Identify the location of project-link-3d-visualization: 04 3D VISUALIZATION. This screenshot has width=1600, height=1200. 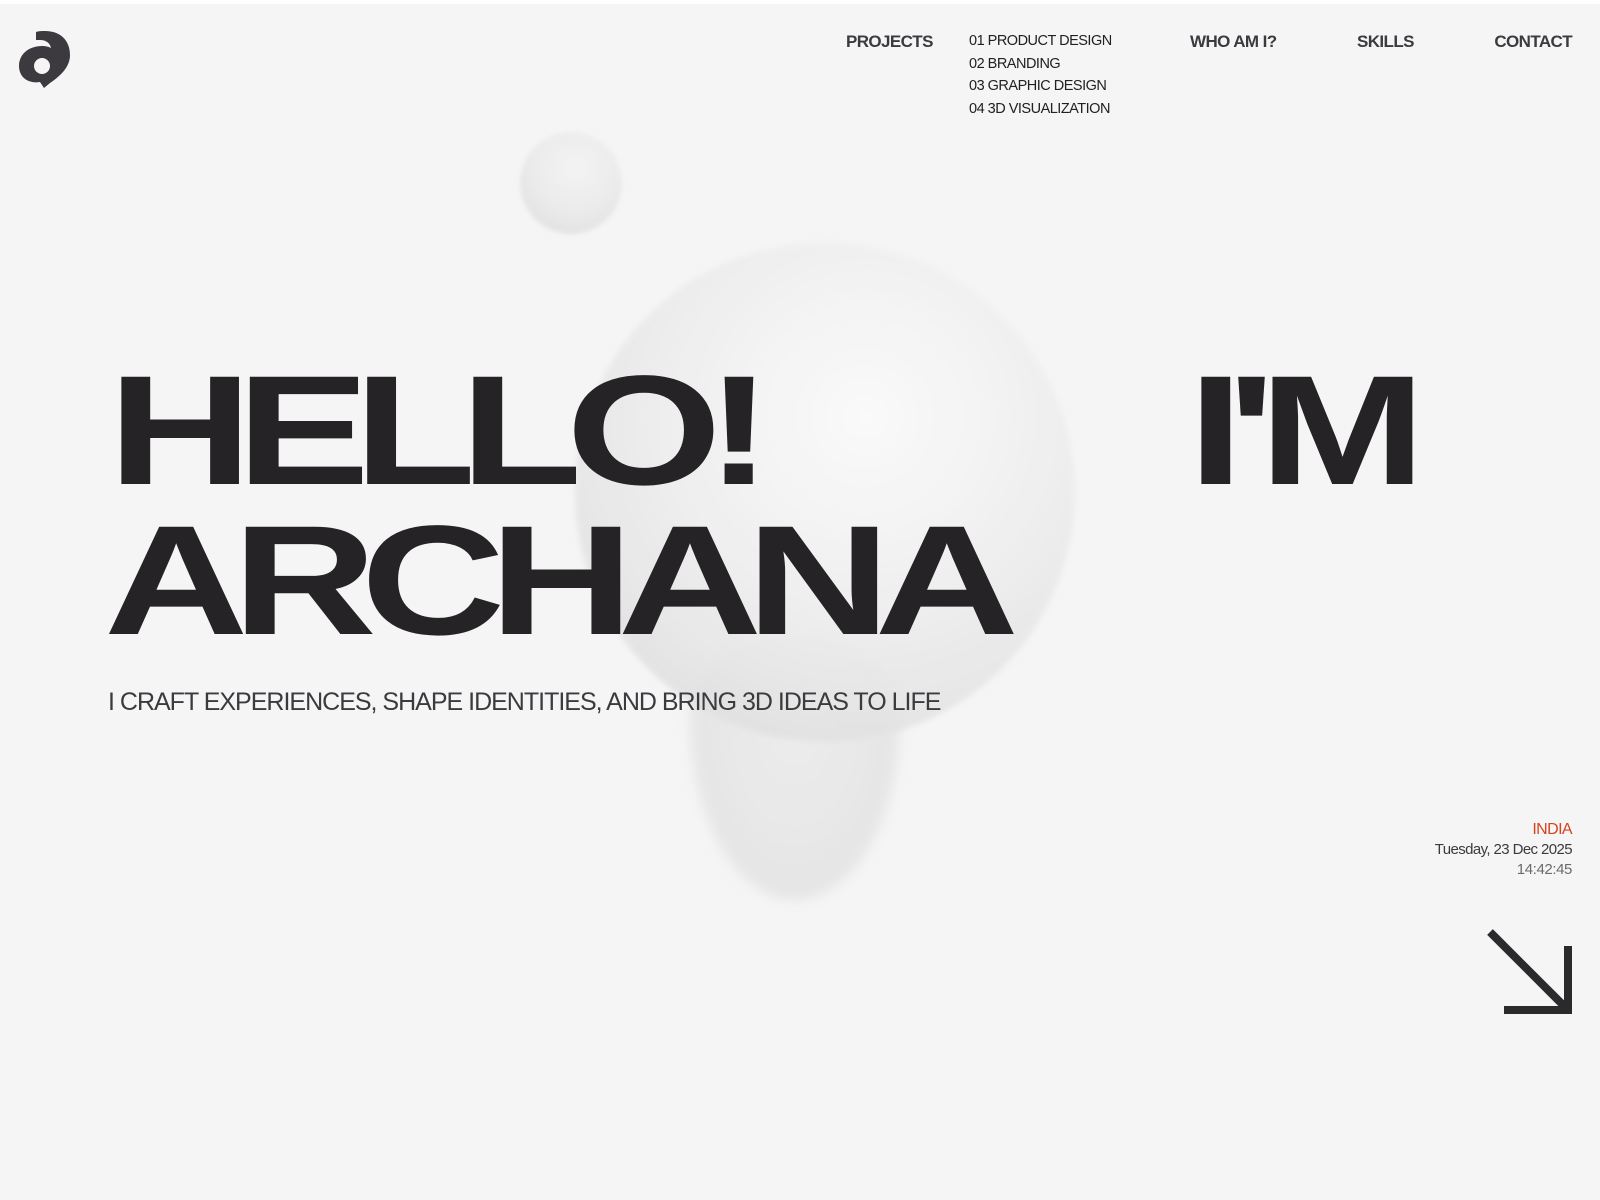
(1040, 109).